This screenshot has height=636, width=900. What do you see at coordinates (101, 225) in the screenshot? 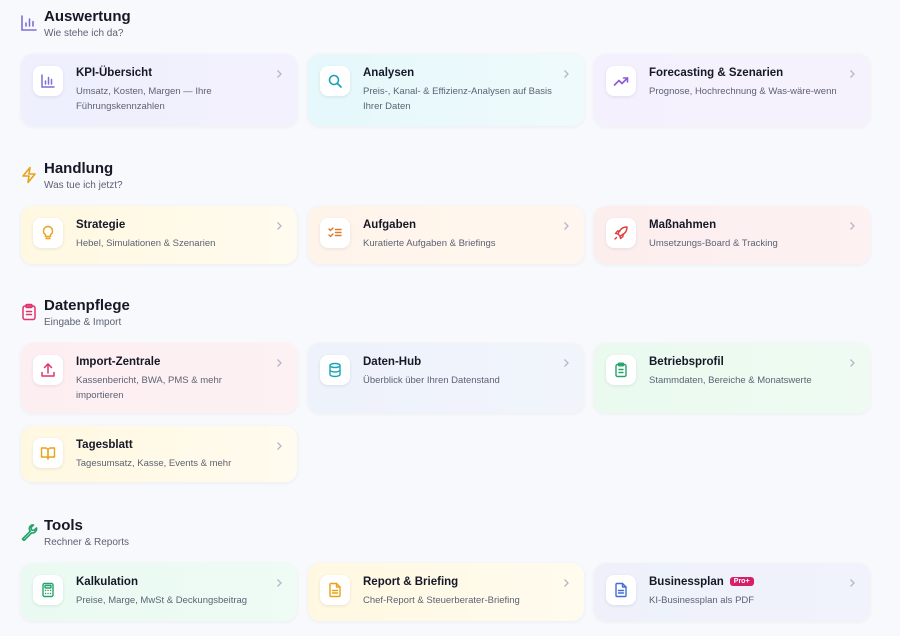
I see `card-title: Strategie` at bounding box center [101, 225].